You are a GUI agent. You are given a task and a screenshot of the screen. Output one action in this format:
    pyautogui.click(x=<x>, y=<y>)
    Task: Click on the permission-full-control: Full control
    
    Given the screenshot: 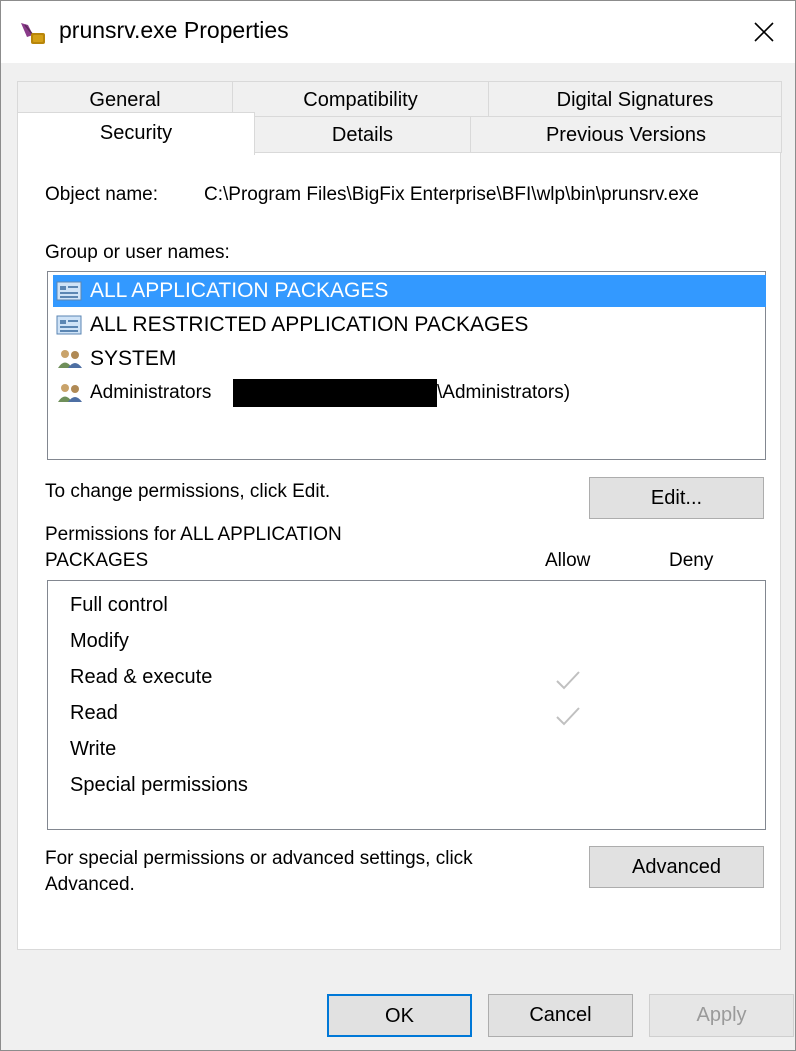 What is the action you would take?
    pyautogui.click(x=119, y=605)
    